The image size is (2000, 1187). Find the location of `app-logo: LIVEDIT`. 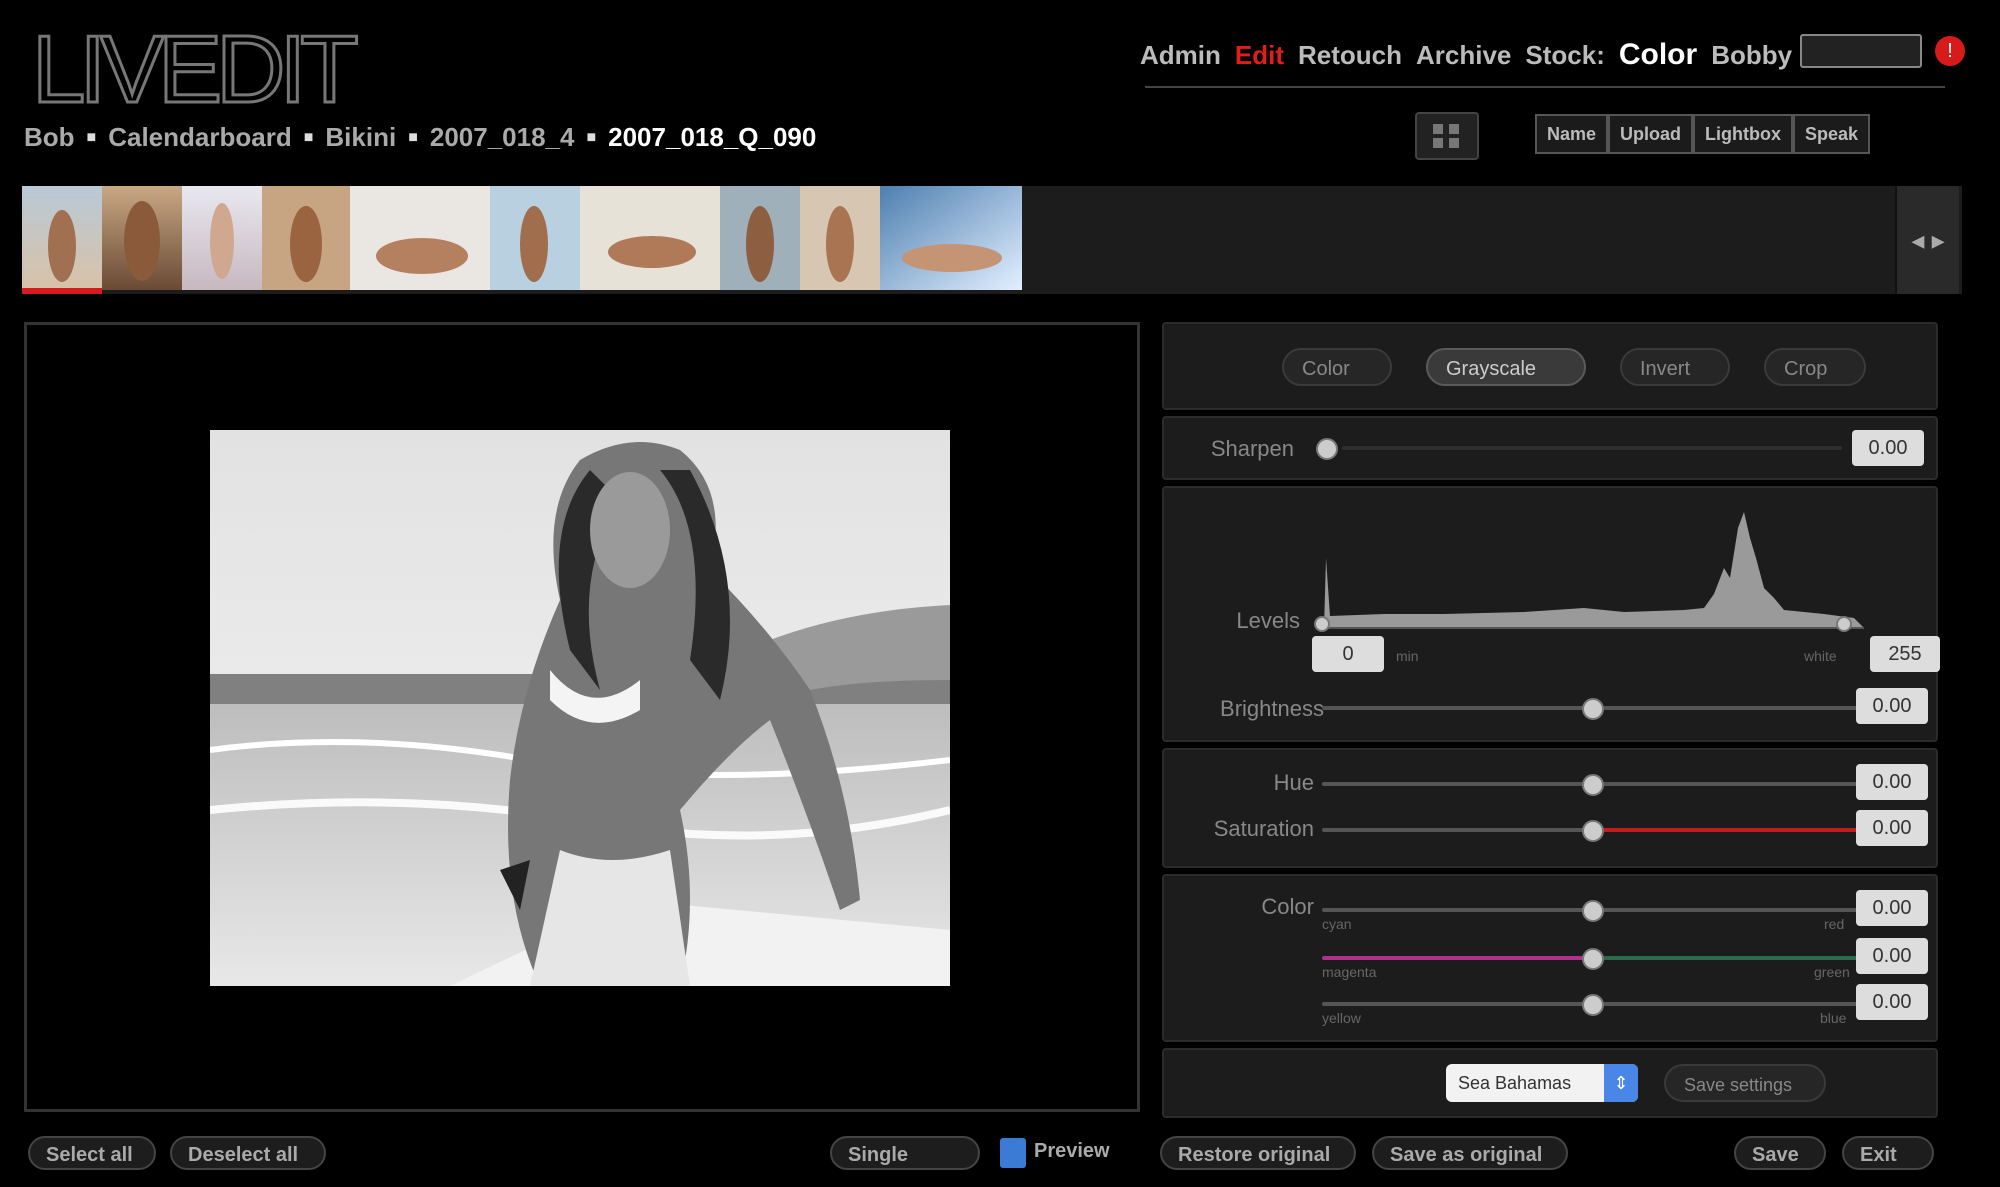

app-logo: LIVEDIT is located at coordinates (196, 69).